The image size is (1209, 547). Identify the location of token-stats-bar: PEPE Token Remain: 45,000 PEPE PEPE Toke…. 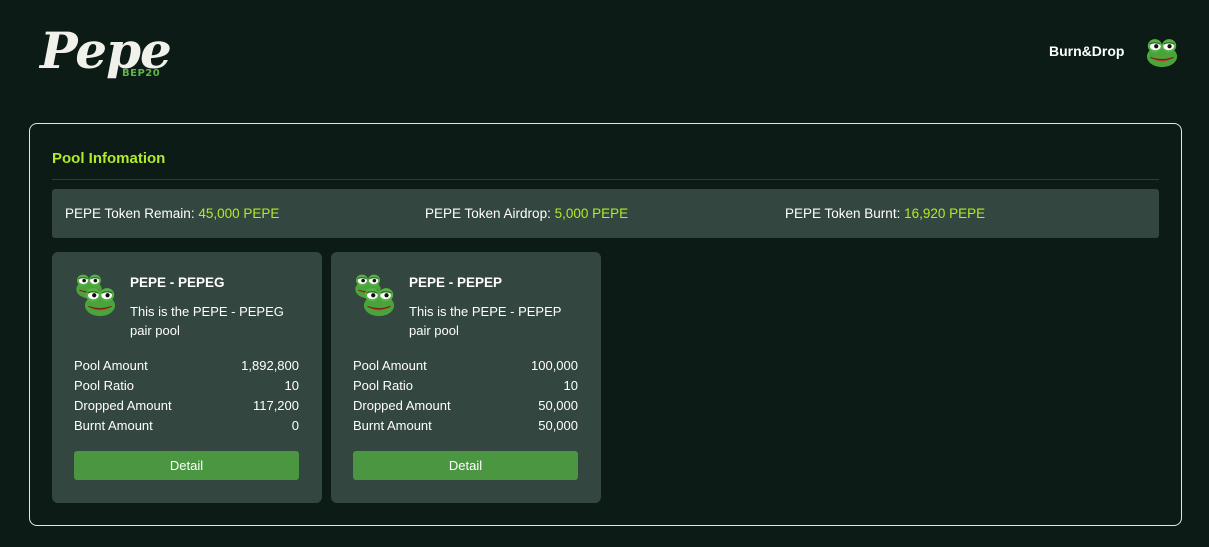
(605, 213).